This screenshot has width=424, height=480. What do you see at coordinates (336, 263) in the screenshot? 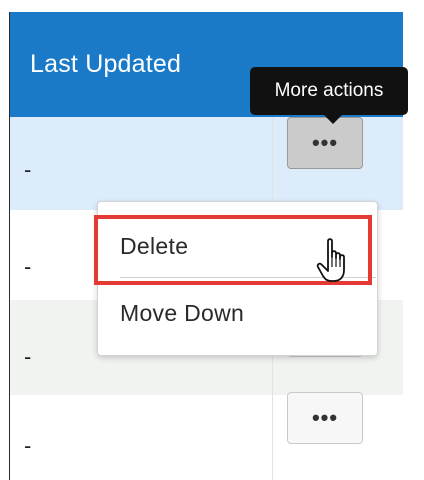
I see `hand-pointer-cursor-icon` at bounding box center [336, 263].